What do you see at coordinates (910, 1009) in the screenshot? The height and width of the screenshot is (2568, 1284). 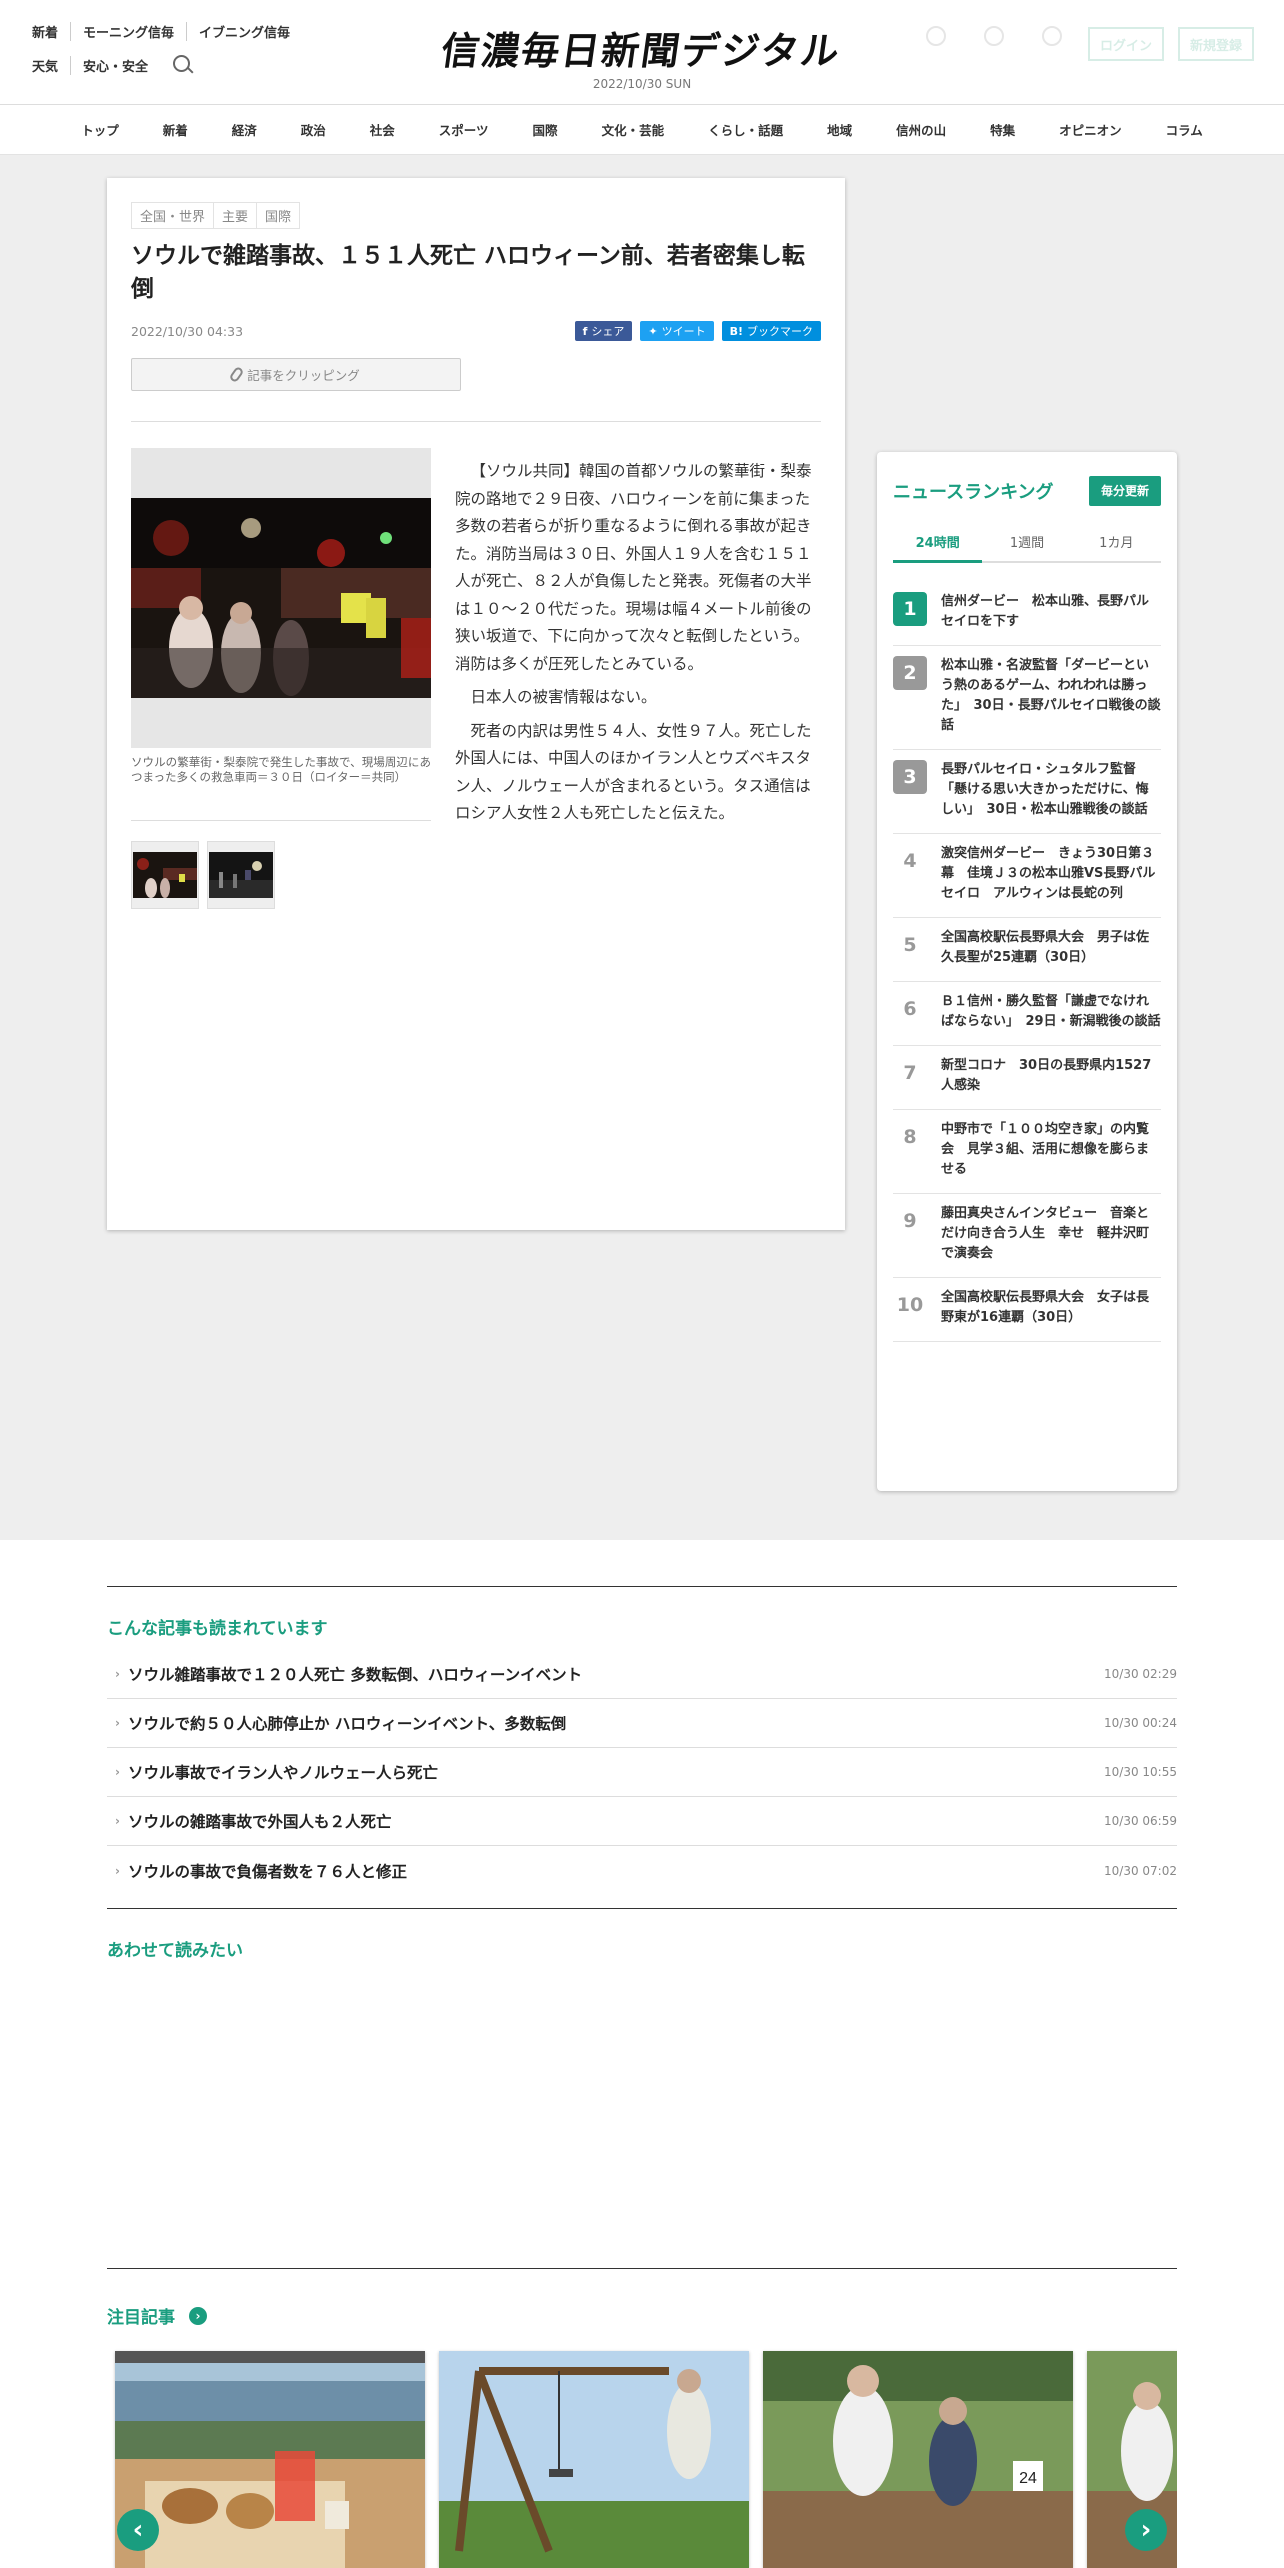 I see `rank-number: 6` at bounding box center [910, 1009].